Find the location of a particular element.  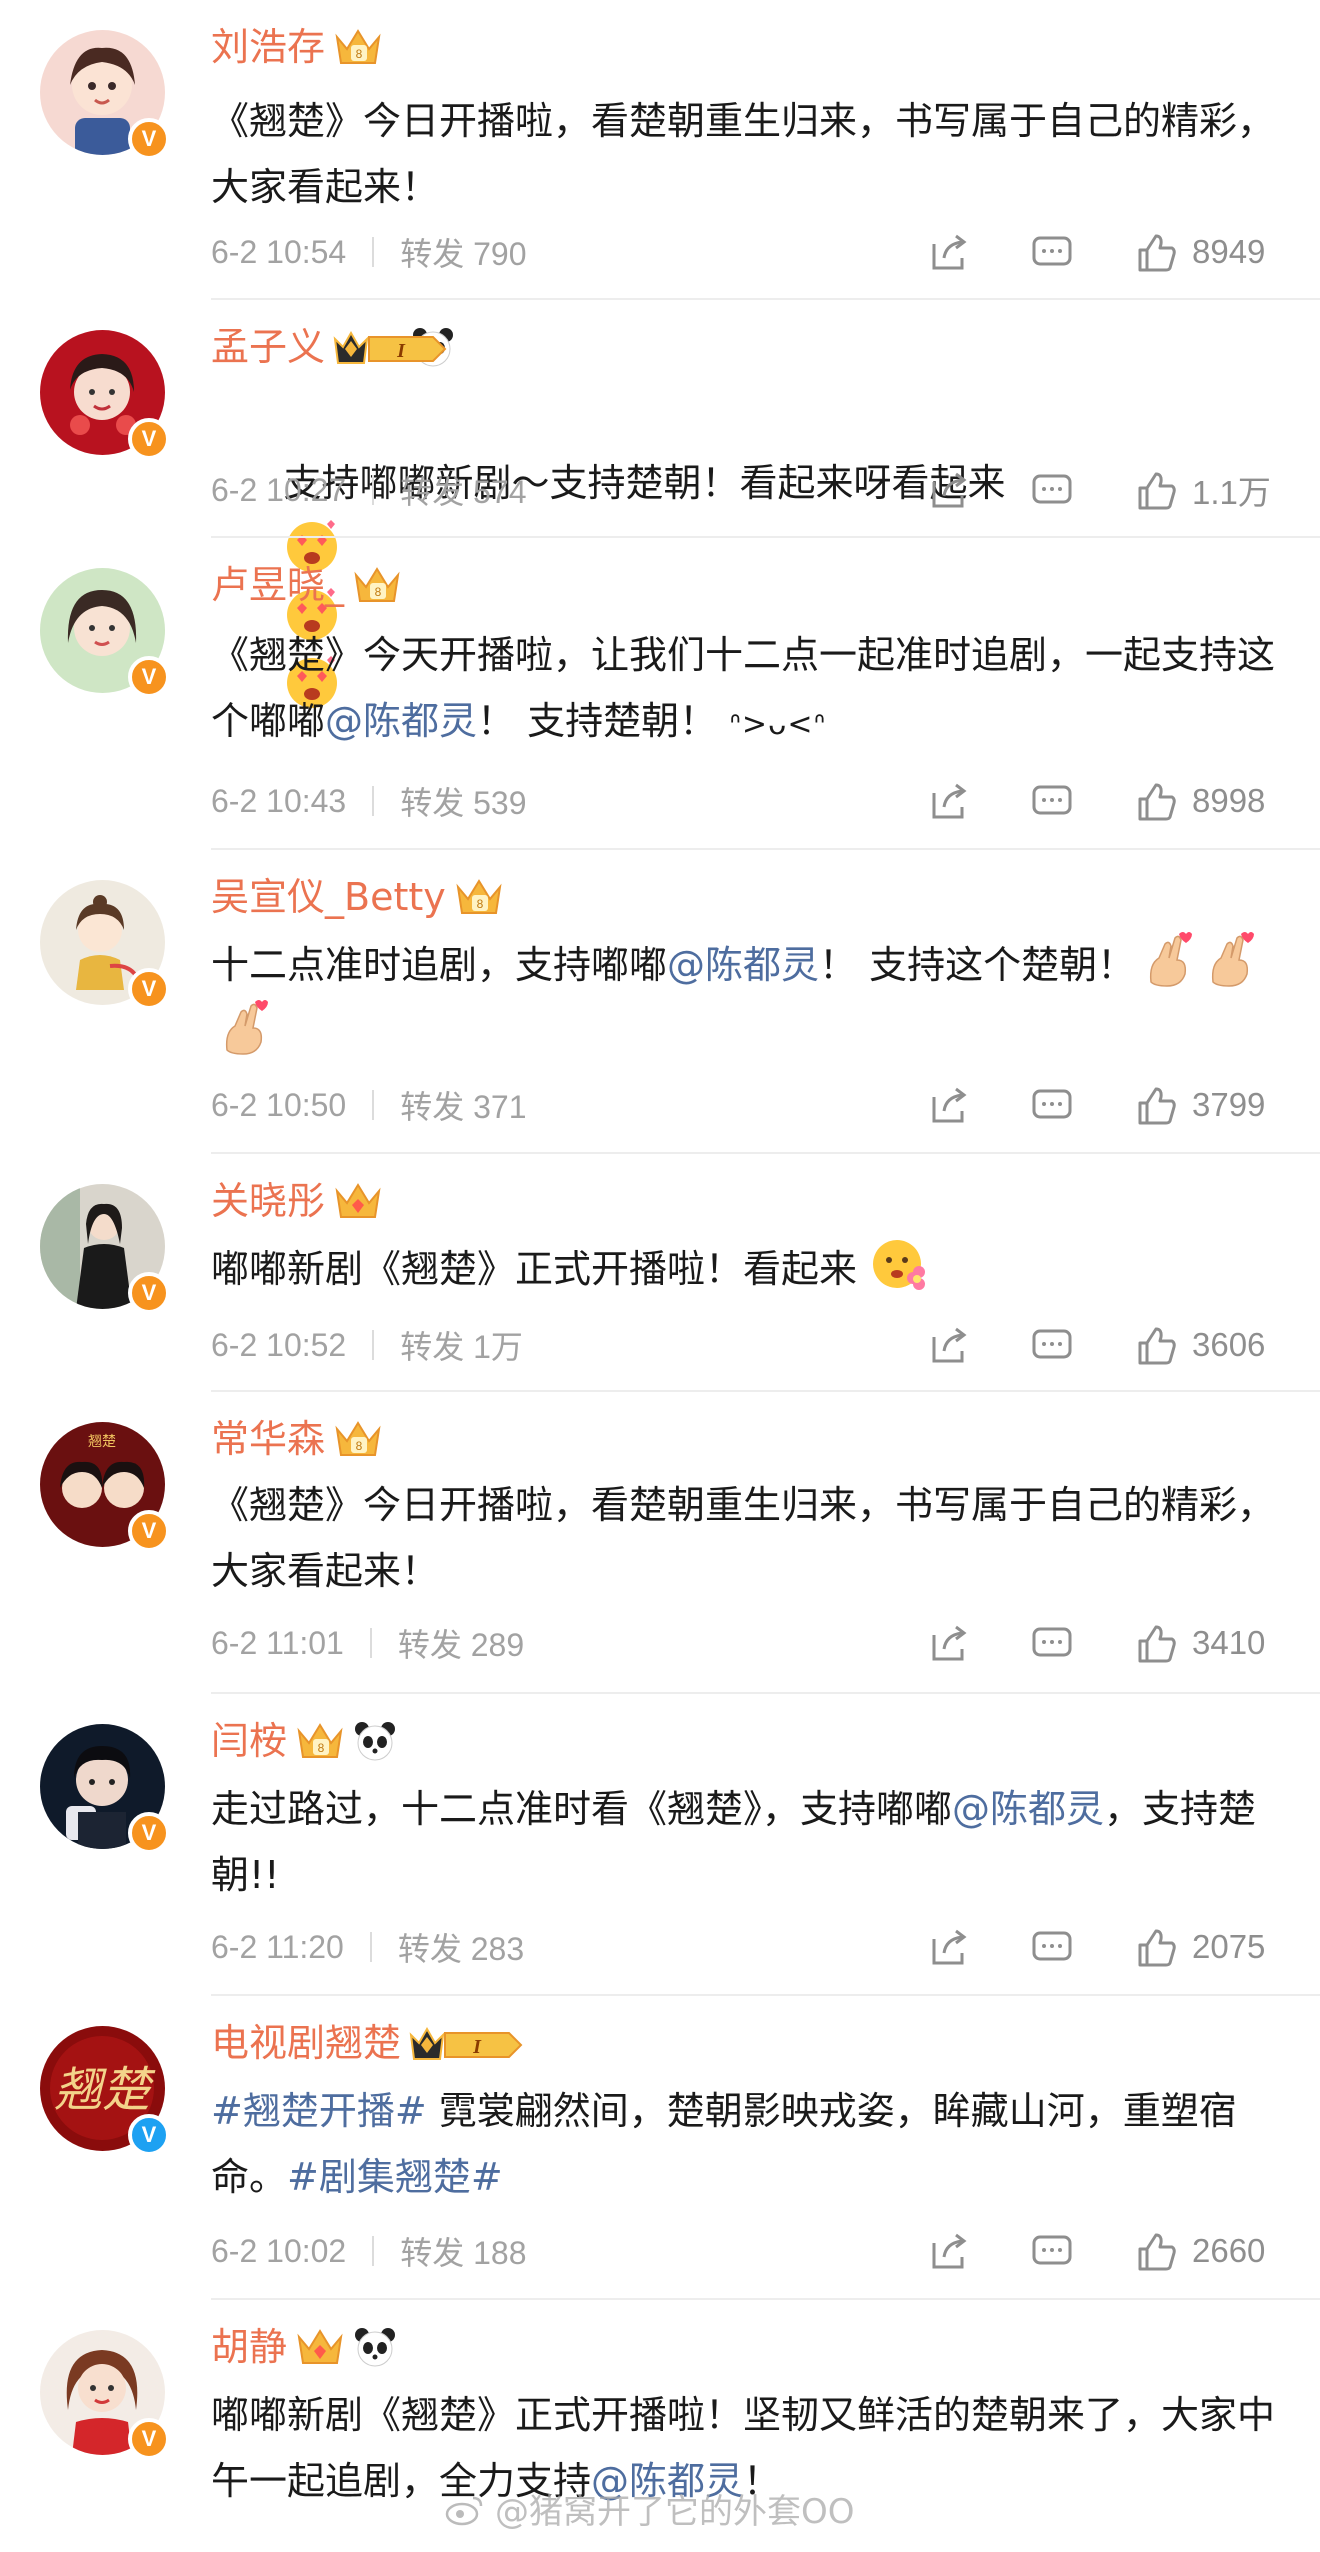

post-text: 走过路过，十二点准时看《翘楚》，支持嘟嘟 is located at coordinates (582, 1809).